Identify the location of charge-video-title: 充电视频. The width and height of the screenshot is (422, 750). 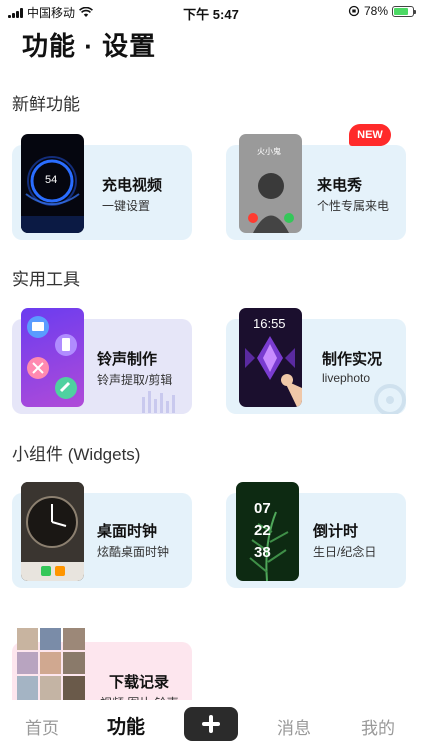
(132, 185).